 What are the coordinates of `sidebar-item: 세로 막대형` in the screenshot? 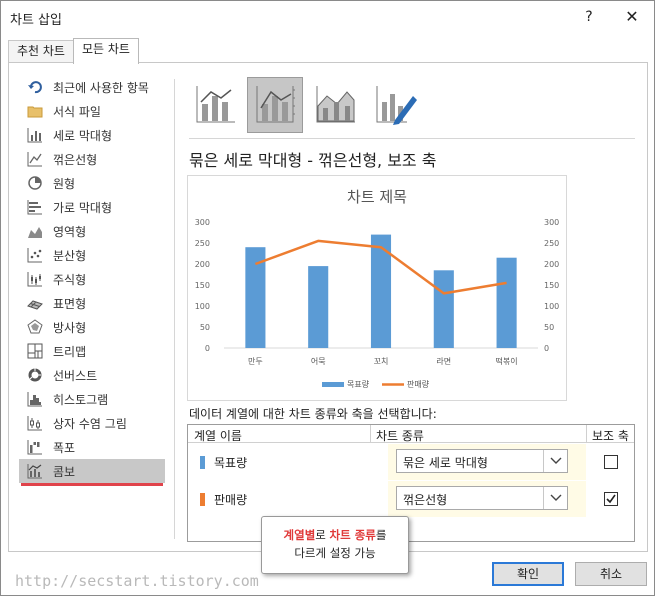 It's located at (92, 135).